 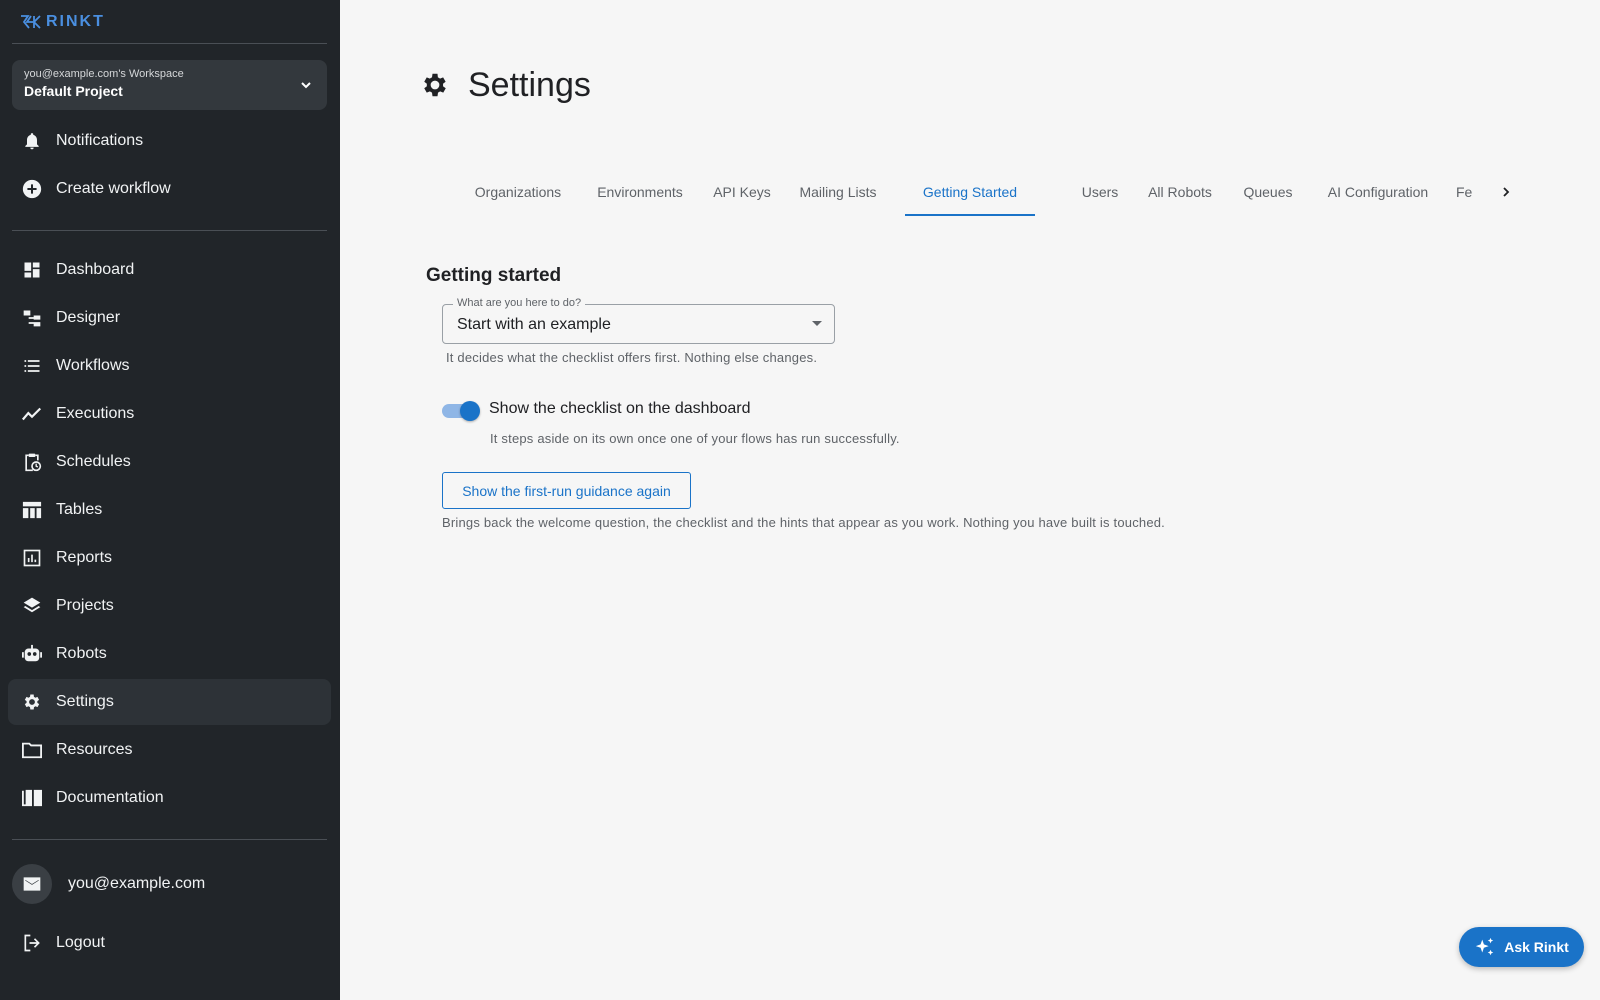 I want to click on sidebar-item-robots: Robots, so click(x=169, y=654).